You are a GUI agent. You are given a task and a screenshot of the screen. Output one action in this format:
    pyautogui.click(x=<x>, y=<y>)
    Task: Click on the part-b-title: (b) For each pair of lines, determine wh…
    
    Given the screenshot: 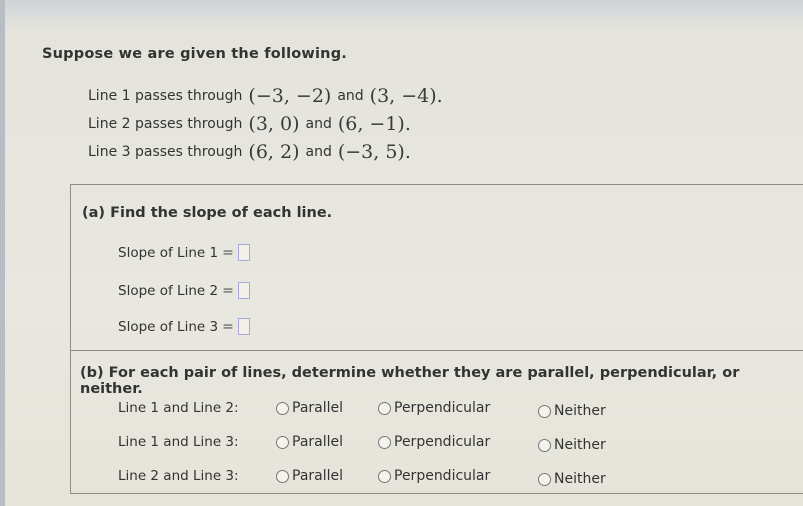 What is the action you would take?
    pyautogui.click(x=410, y=381)
    